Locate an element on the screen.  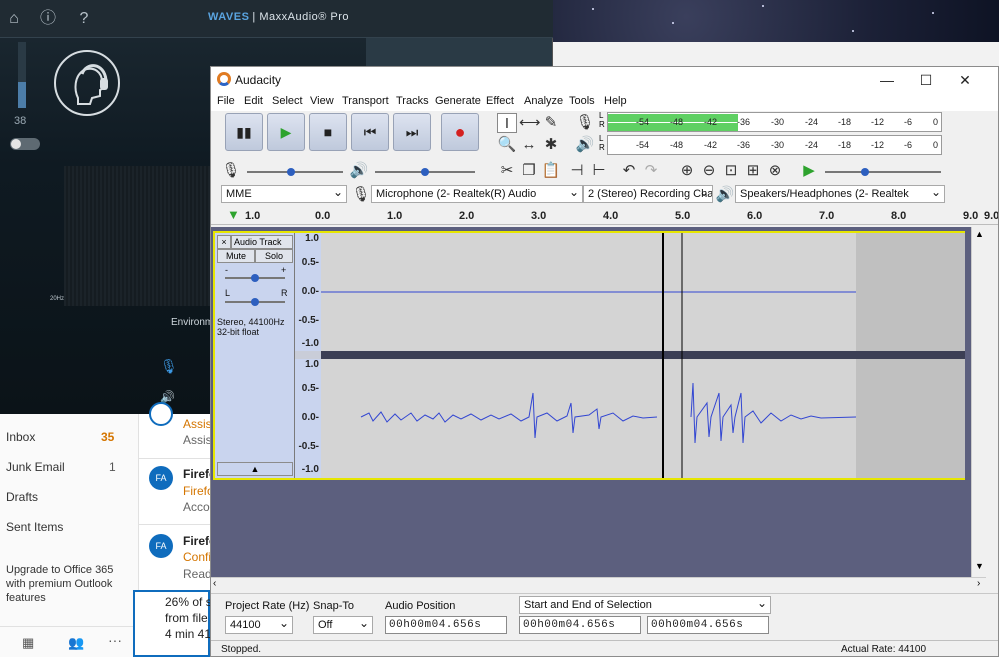
record-meter-icon: 🎙 is located at coordinates (585, 123).